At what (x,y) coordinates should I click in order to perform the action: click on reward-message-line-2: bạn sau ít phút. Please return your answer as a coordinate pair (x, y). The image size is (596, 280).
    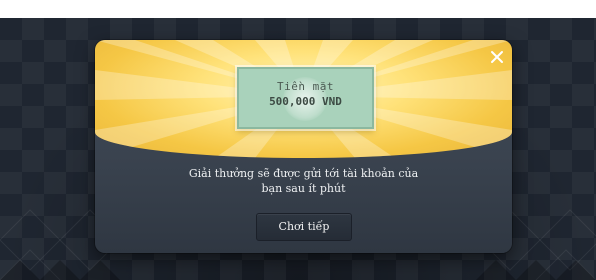
    Looking at the image, I should click on (303, 188).